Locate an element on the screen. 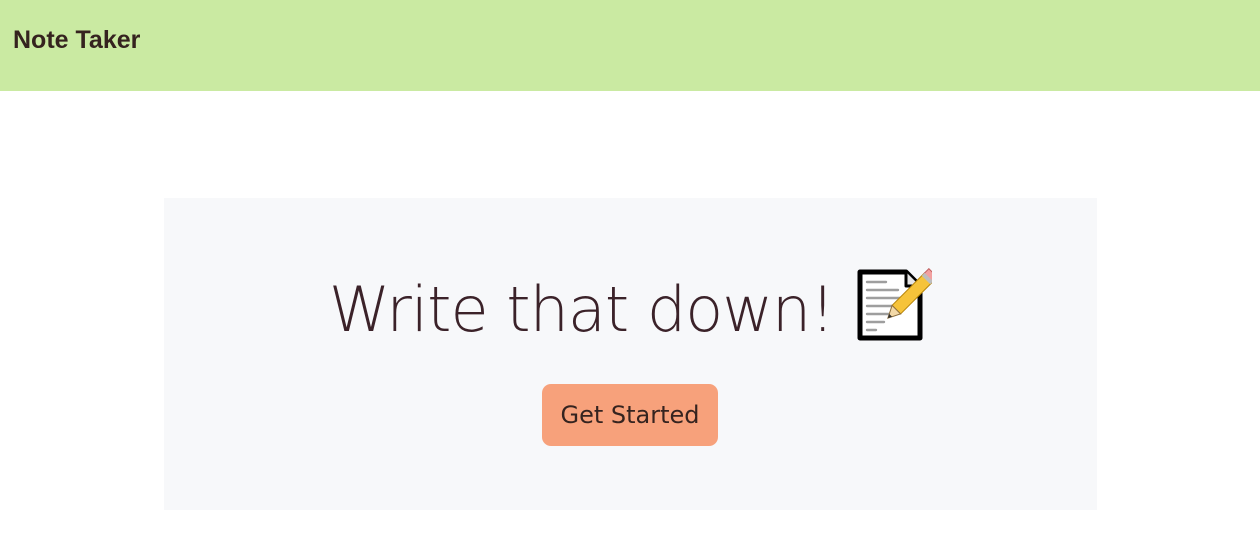 Image resolution: width=1260 pixels, height=560 pixels. get-started-button: Get Started is located at coordinates (630, 415).